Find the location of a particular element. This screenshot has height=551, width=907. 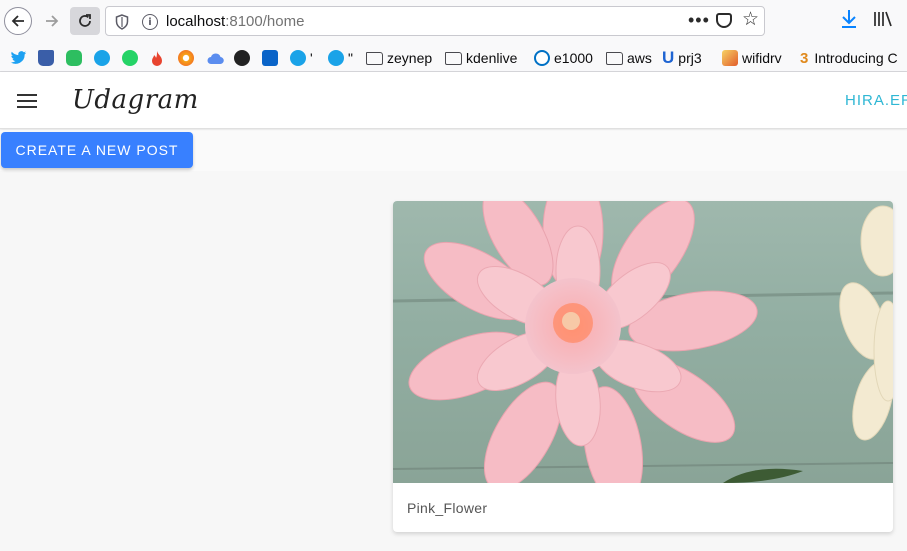

url-path: :8100/home is located at coordinates (265, 21).